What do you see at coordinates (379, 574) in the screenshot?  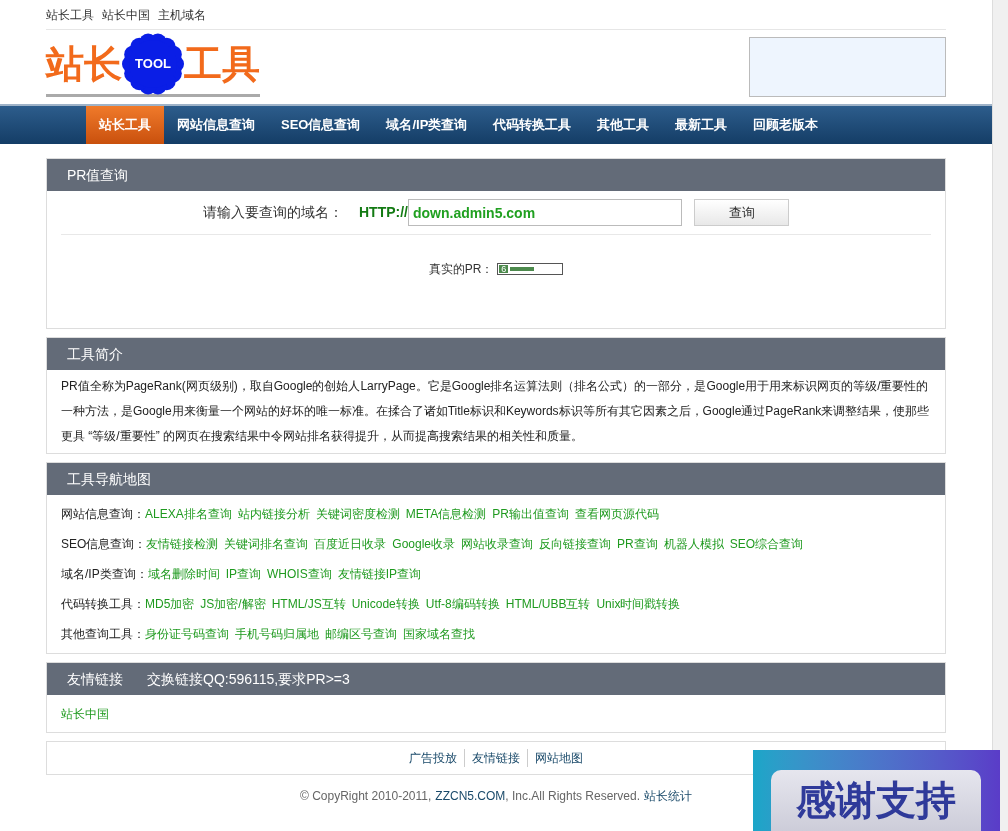 I see `tool-link: 友情链接IP查询` at bounding box center [379, 574].